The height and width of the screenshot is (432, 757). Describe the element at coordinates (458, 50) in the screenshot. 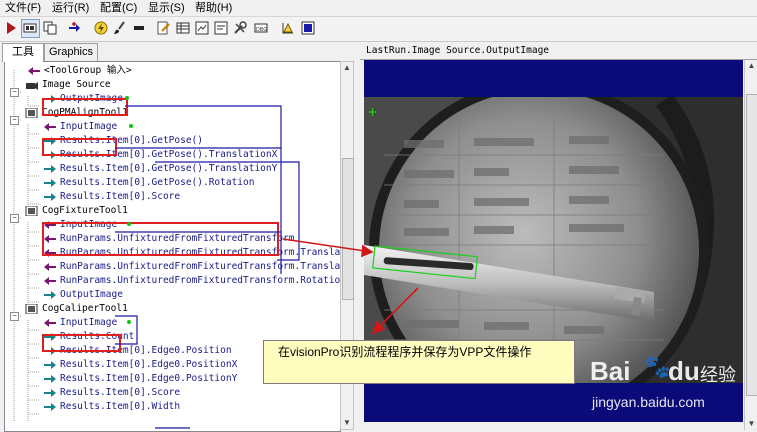

I see `image-title: LastRun.Image Source.OutputImage` at that location.